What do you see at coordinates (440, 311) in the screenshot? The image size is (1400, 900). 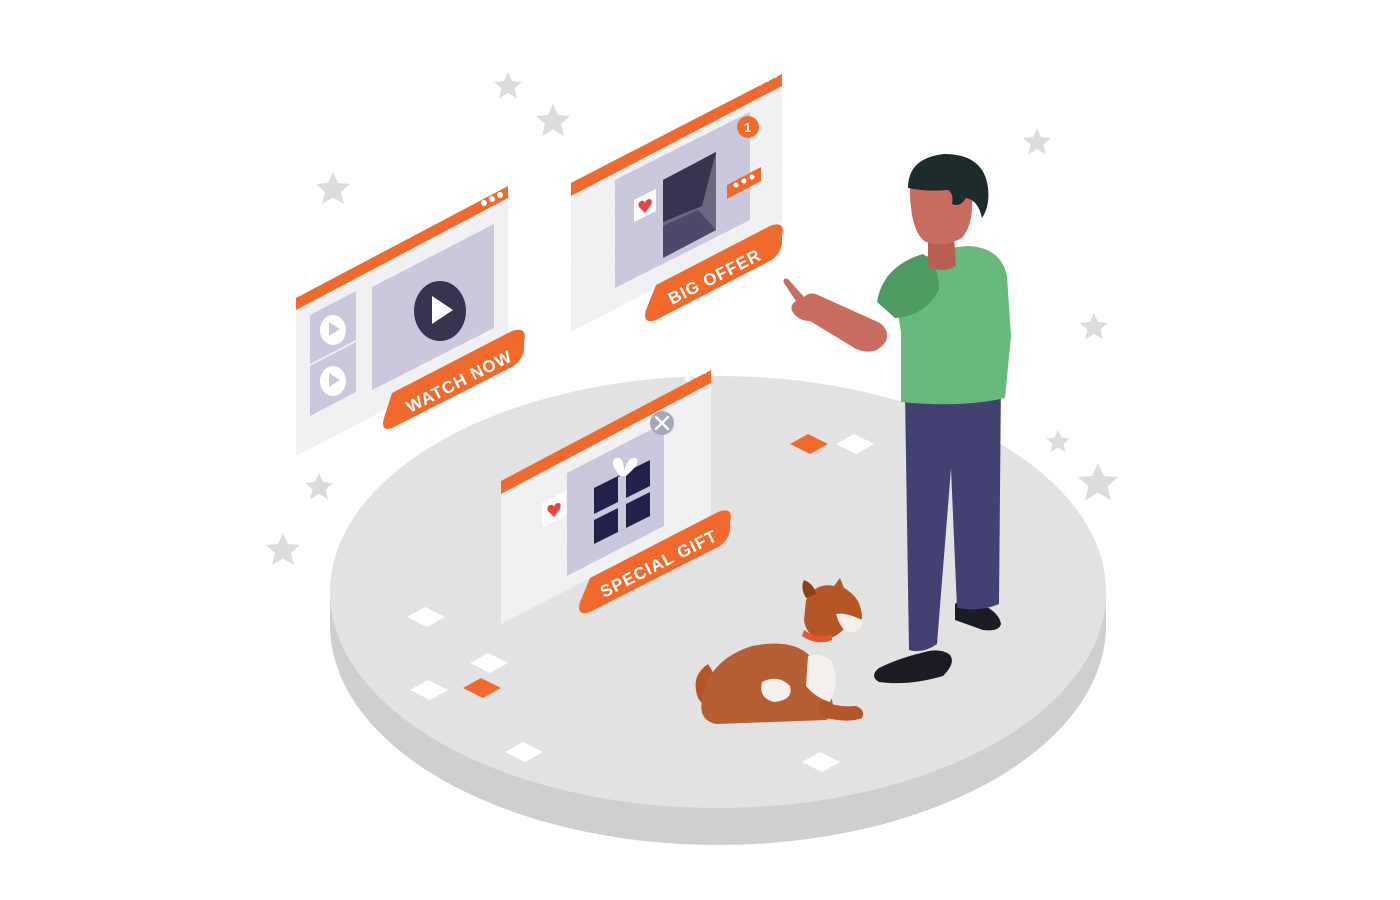 I see `play-icon` at bounding box center [440, 311].